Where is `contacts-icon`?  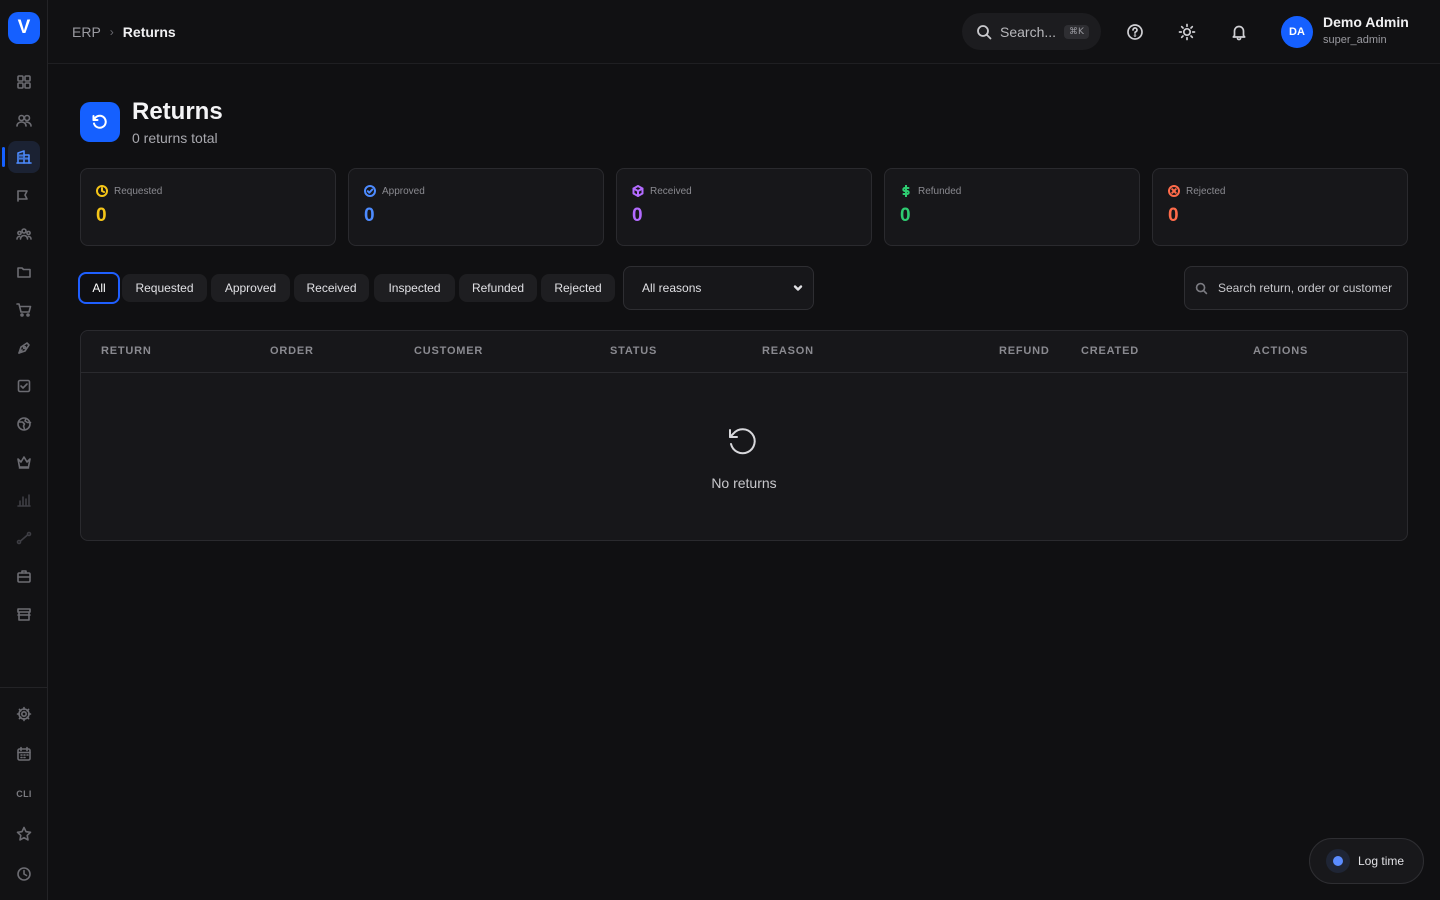 contacts-icon is located at coordinates (24, 120).